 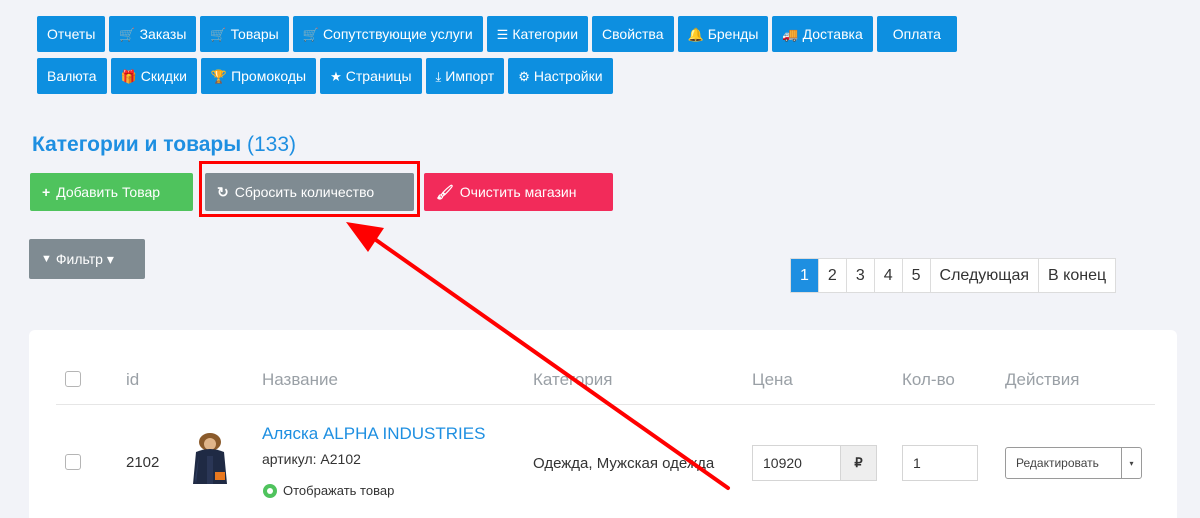 I want to click on filter-button: ▼ Фильтр ▾, so click(x=87, y=259).